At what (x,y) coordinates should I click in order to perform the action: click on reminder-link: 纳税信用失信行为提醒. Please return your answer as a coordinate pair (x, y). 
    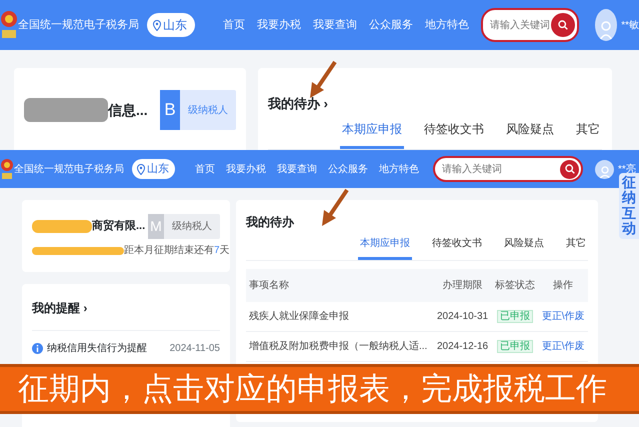
    Looking at the image, I should click on (97, 348).